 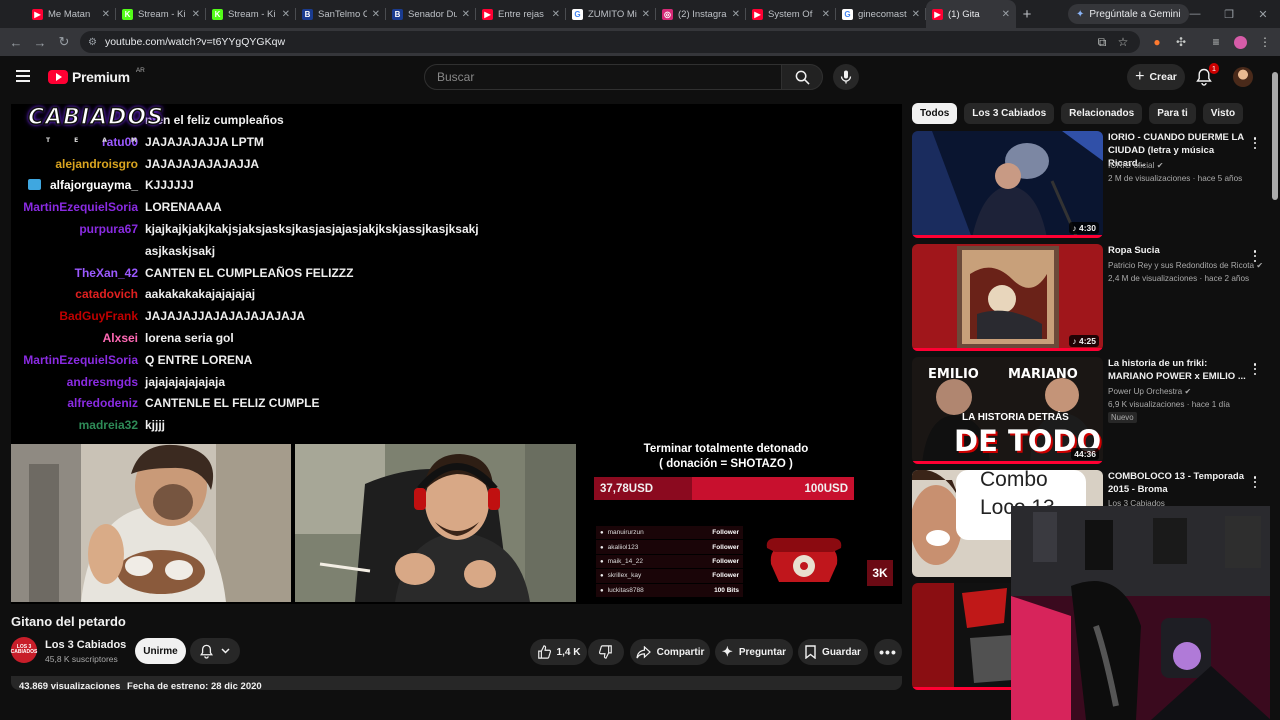 What do you see at coordinates (670, 652) in the screenshot?
I see `share-button: Compartir` at bounding box center [670, 652].